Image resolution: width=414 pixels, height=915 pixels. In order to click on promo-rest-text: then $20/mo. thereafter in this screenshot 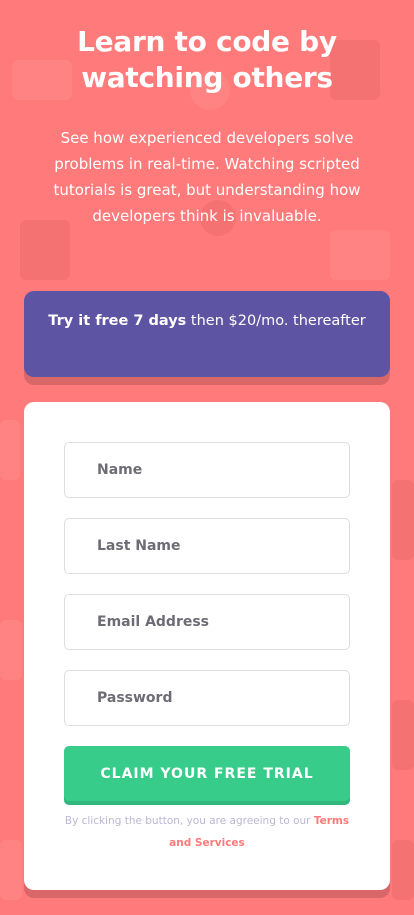, I will do `click(276, 321)`.